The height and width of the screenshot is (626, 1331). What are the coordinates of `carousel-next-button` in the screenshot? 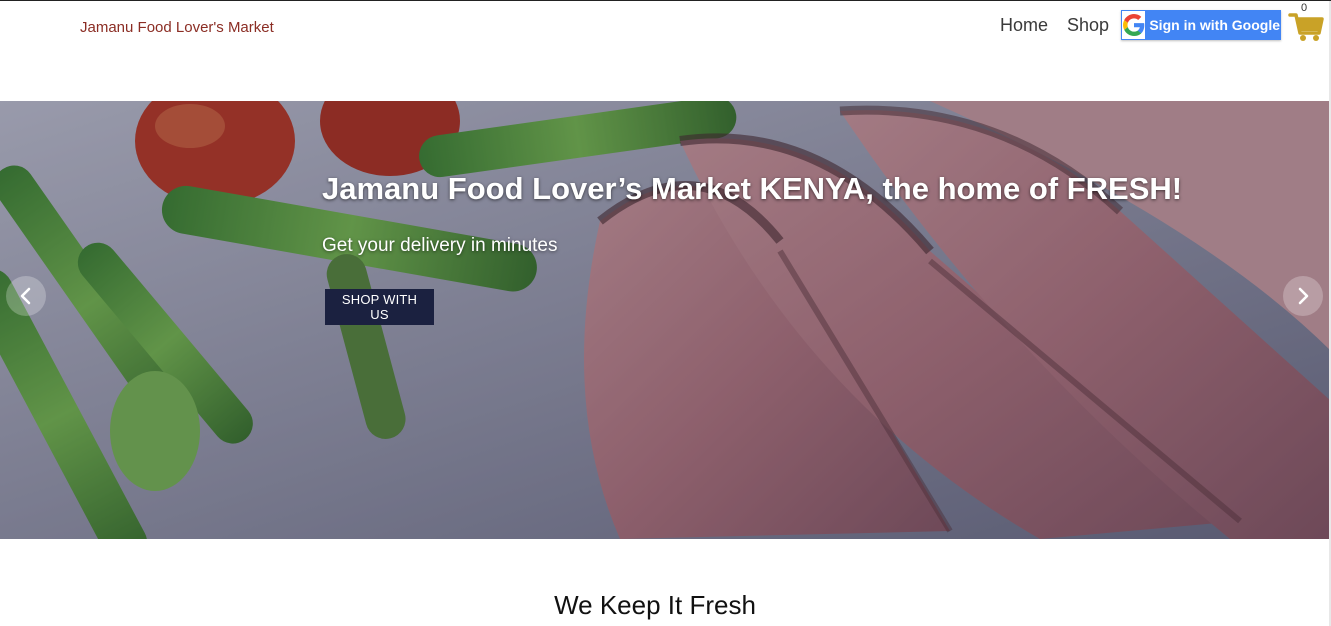 It's located at (1303, 296).